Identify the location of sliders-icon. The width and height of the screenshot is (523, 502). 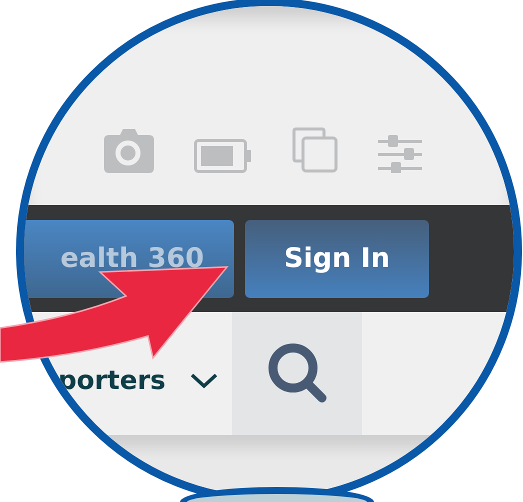
(400, 153).